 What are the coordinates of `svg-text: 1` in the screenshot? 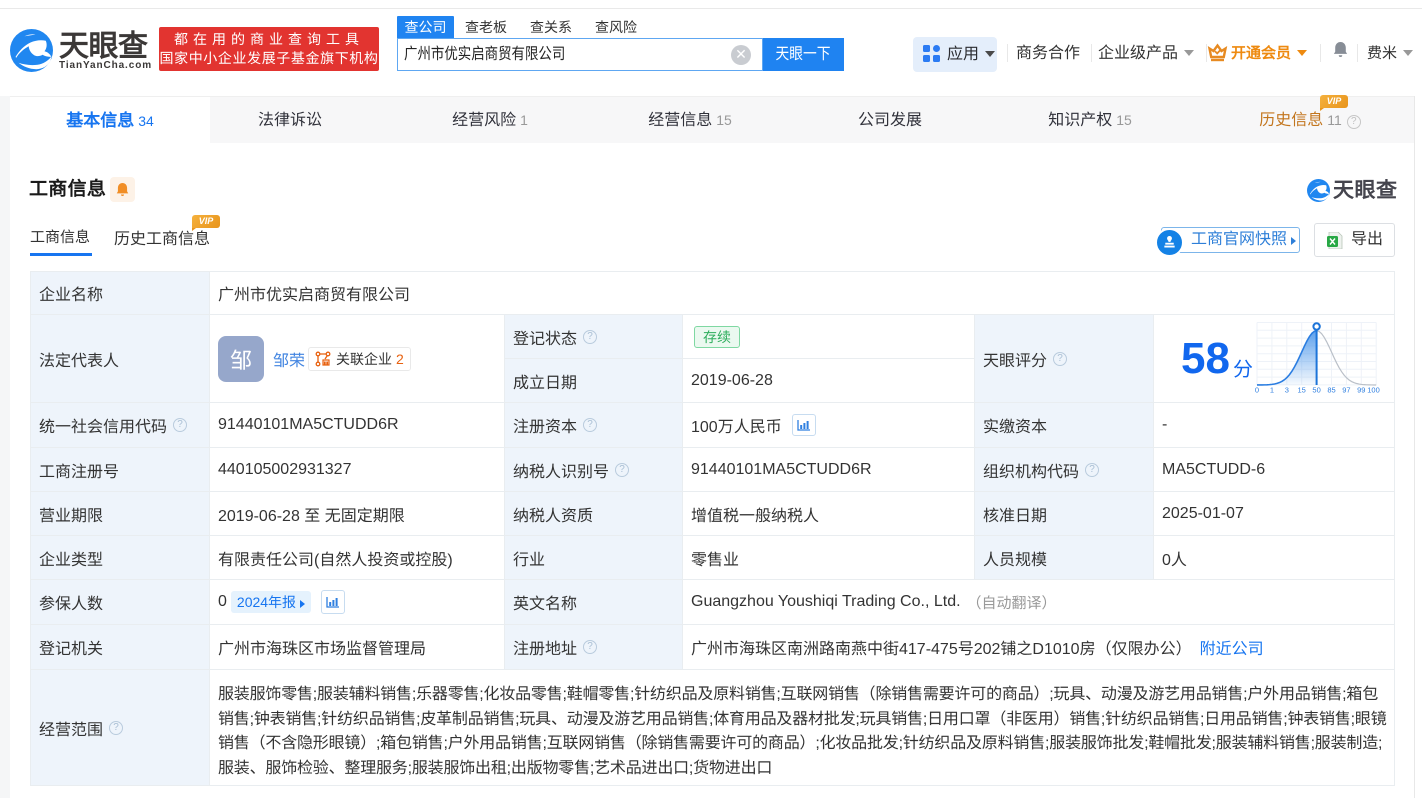 It's located at (1272, 390).